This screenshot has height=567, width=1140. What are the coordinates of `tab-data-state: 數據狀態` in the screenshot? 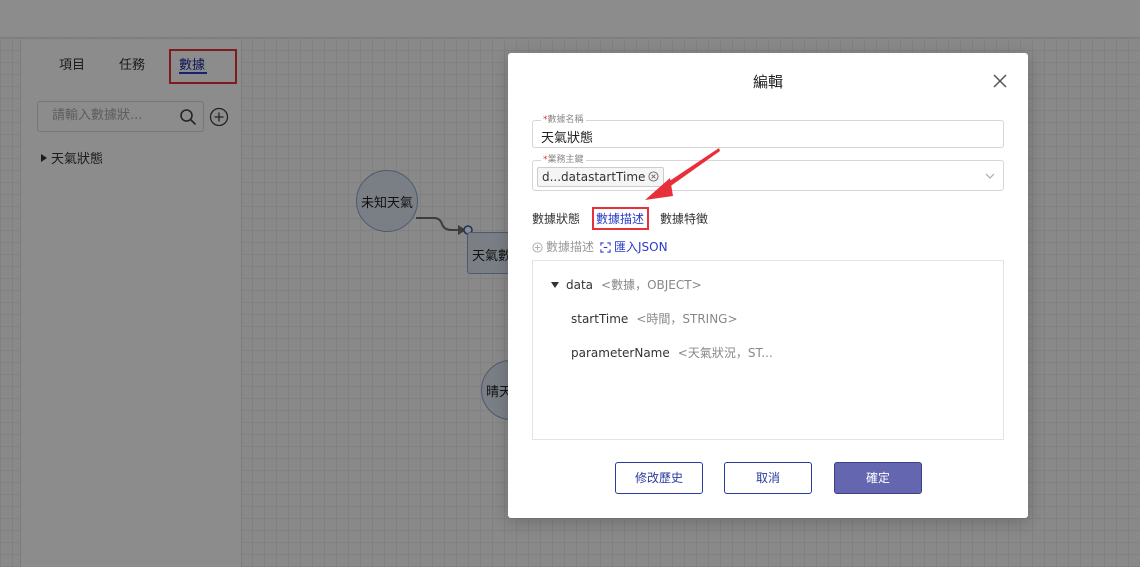 It's located at (556, 218).